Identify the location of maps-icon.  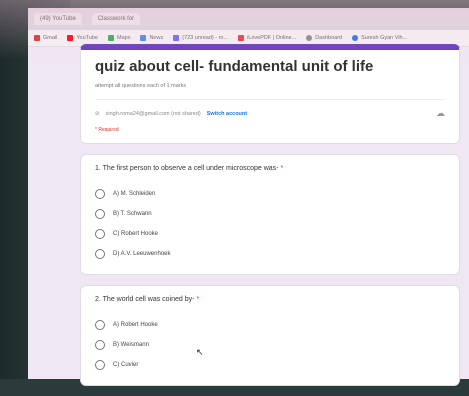
(111, 38).